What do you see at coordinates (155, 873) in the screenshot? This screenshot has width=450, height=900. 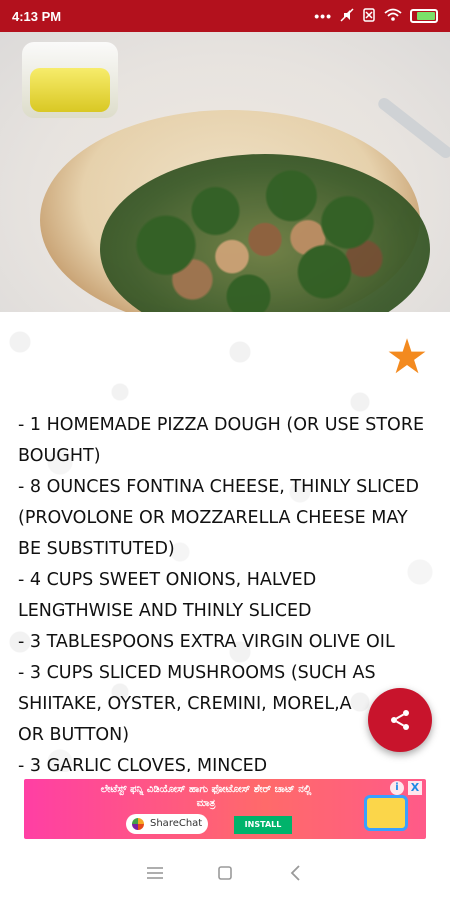 I see `menu-icon` at bounding box center [155, 873].